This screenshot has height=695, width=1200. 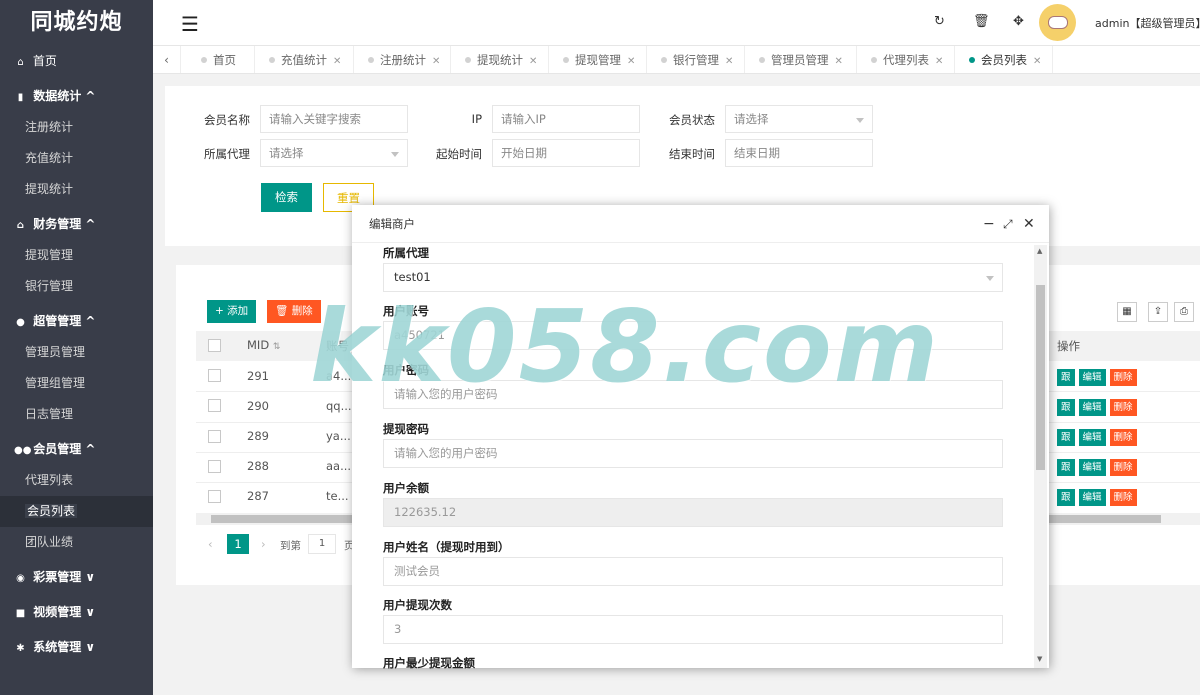 What do you see at coordinates (334, 153) in the screenshot?
I see `agent-select: 请选择` at bounding box center [334, 153].